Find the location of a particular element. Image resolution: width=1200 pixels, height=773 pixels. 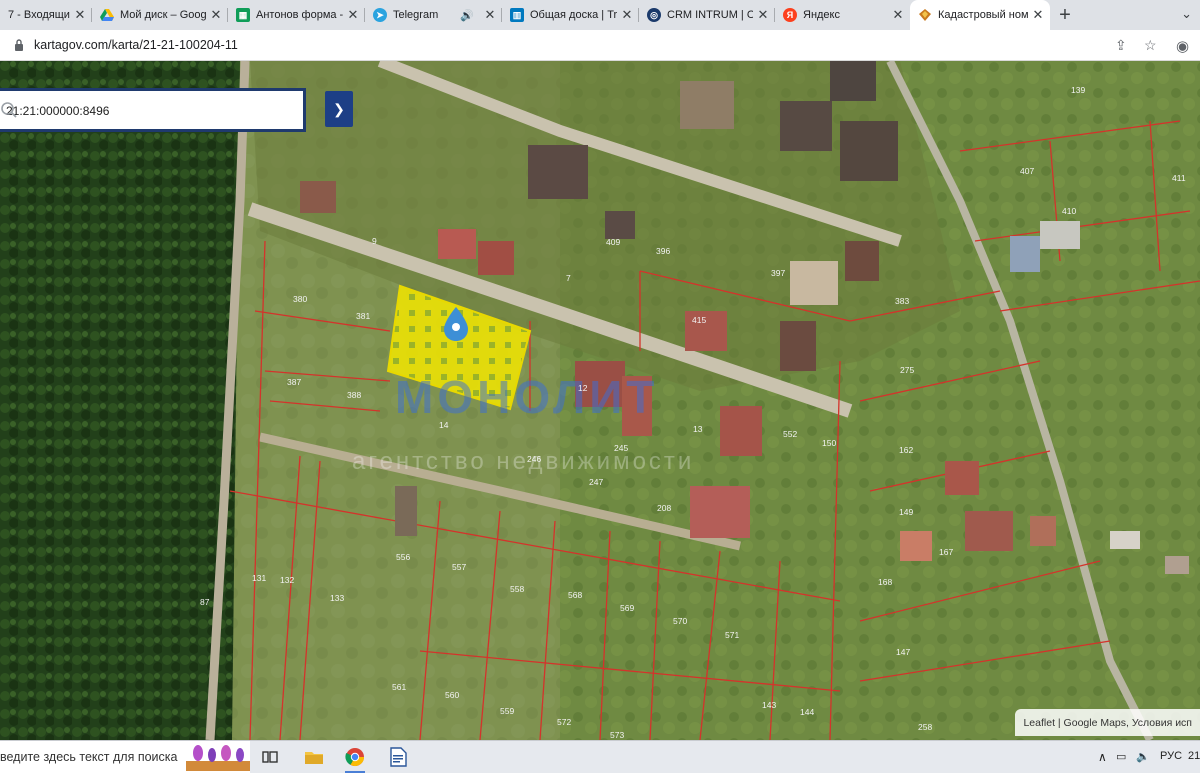

bookmark-star-icon: ☆ is located at coordinates (1150, 45).